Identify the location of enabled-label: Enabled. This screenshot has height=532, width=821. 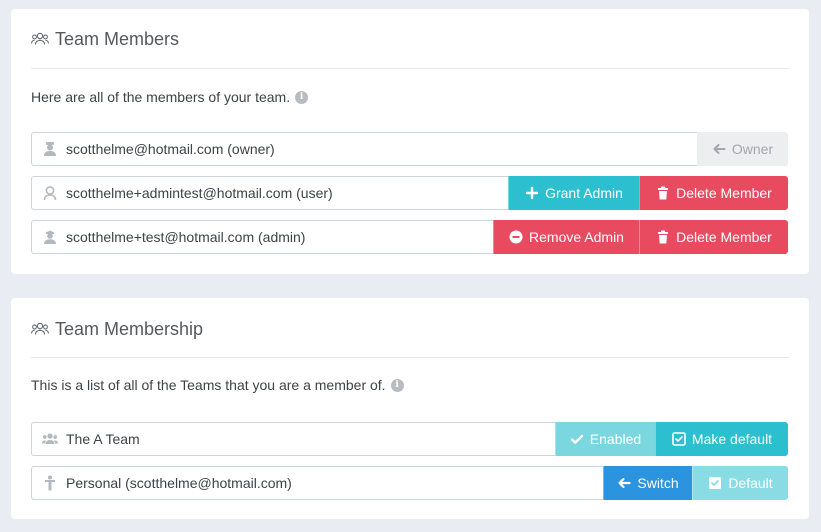
(615, 439).